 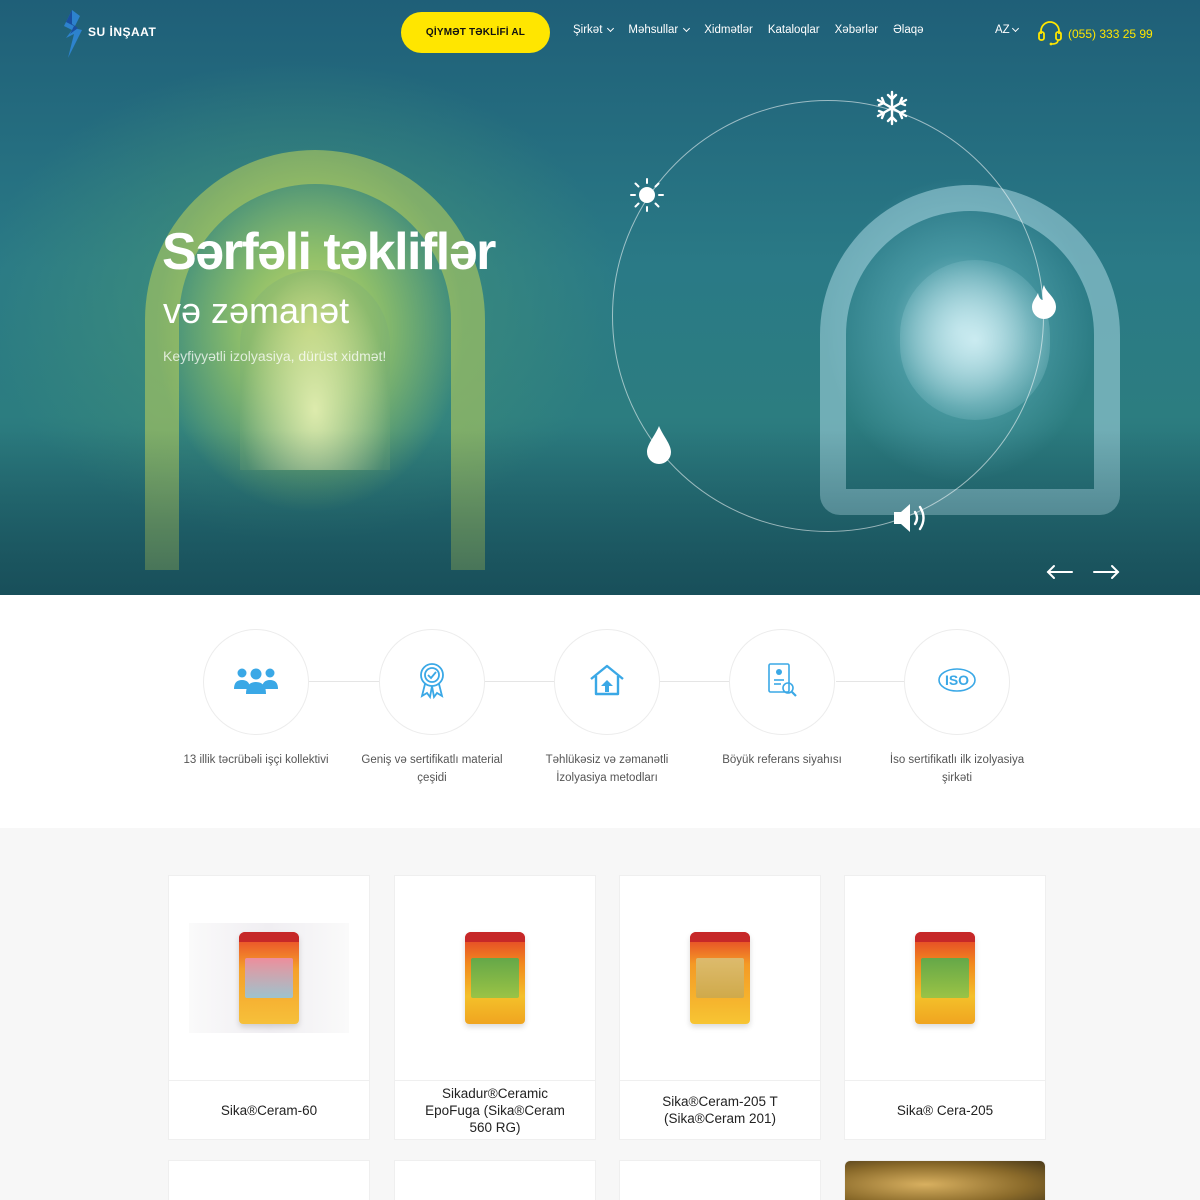 I want to click on nav-item-company: Şirkət, so click(x=594, y=30).